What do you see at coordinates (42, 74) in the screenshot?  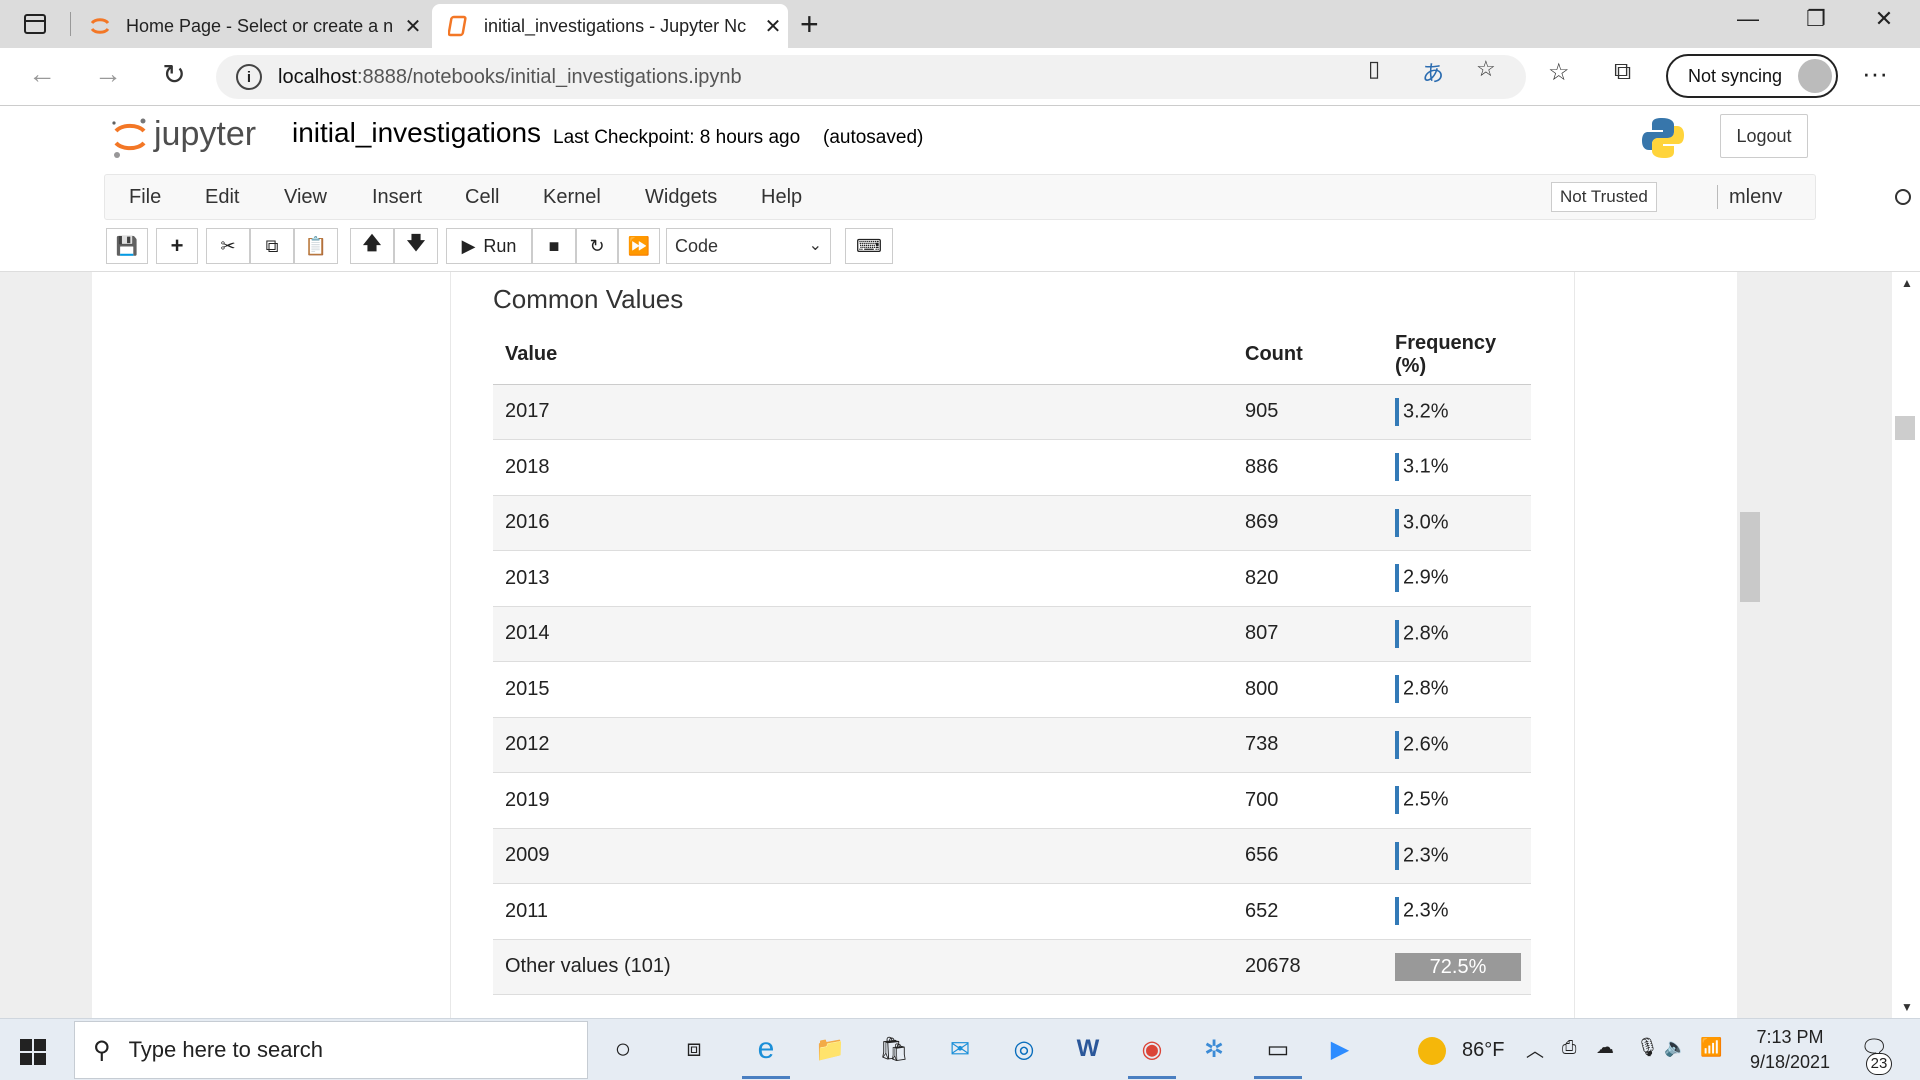 I see `back-icon: ←` at bounding box center [42, 74].